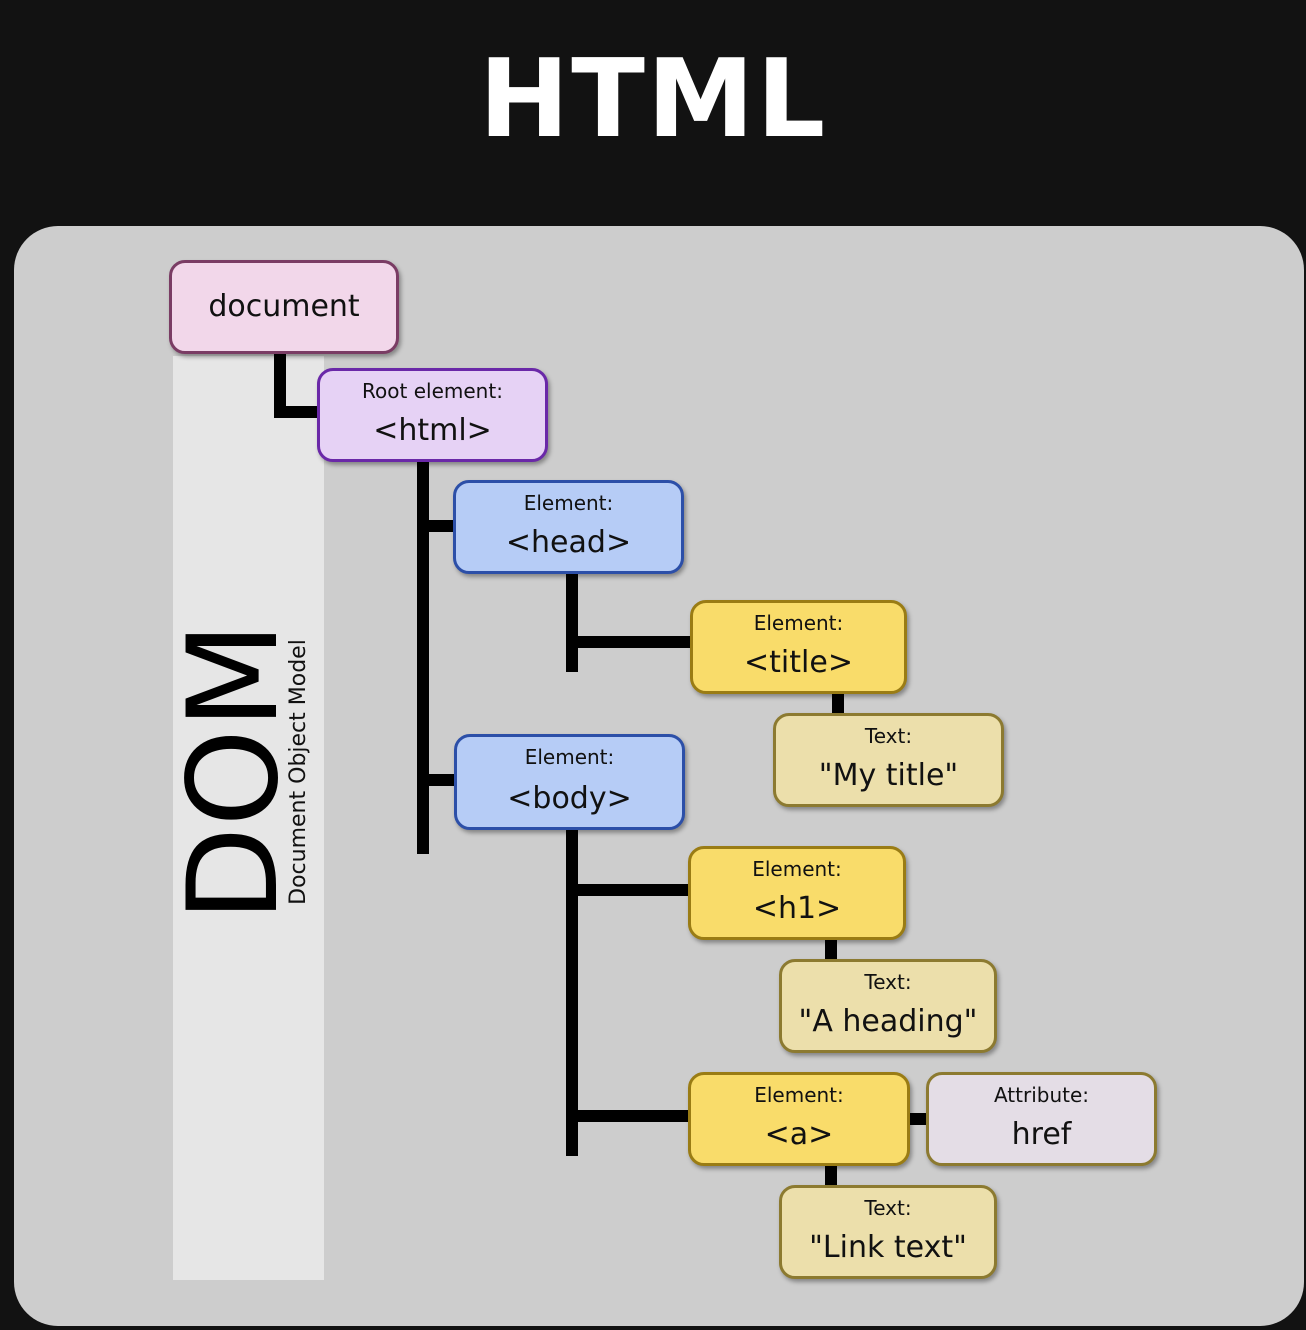 The height and width of the screenshot is (1330, 1306). I want to click on page-title: HTML, so click(653, 99).